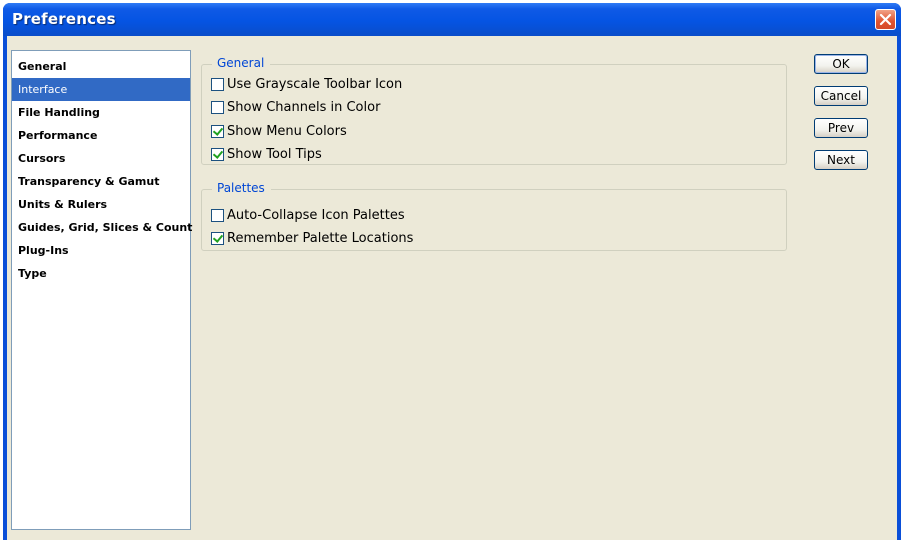  Describe the element at coordinates (101, 273) in the screenshot. I see `nav-item-type: Type` at that location.